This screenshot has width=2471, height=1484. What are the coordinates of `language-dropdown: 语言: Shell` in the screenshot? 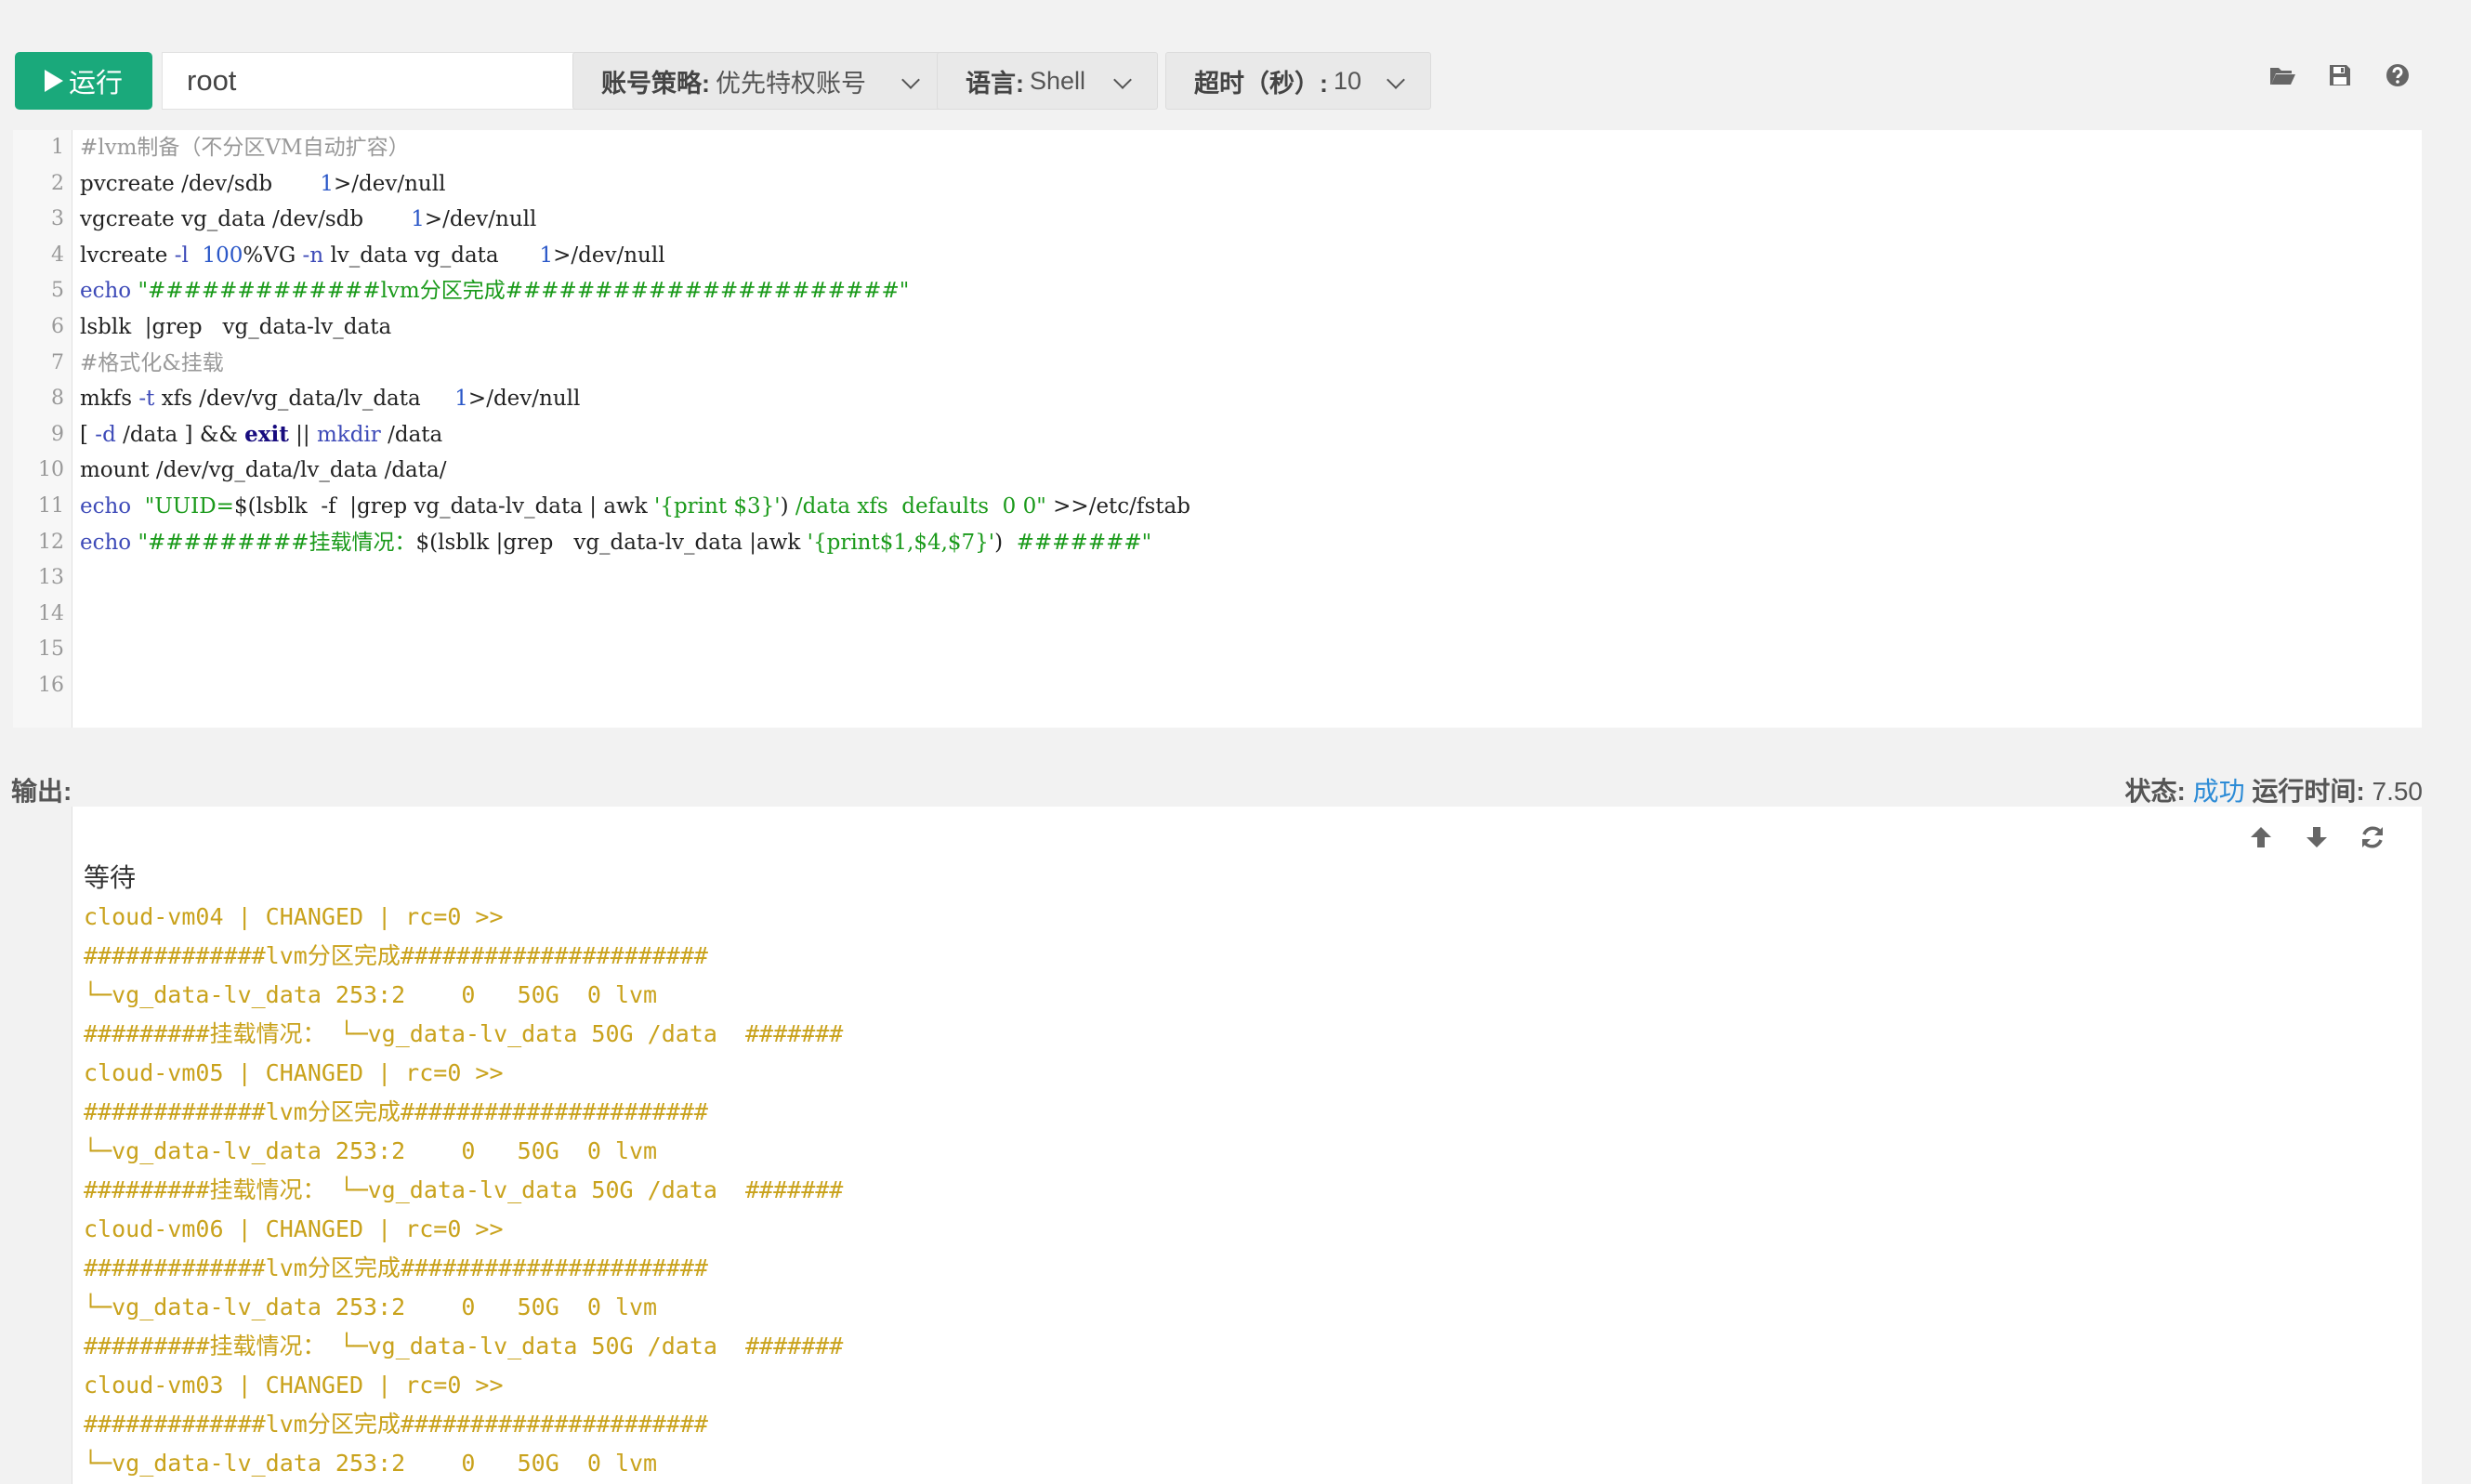 It's located at (1047, 81).